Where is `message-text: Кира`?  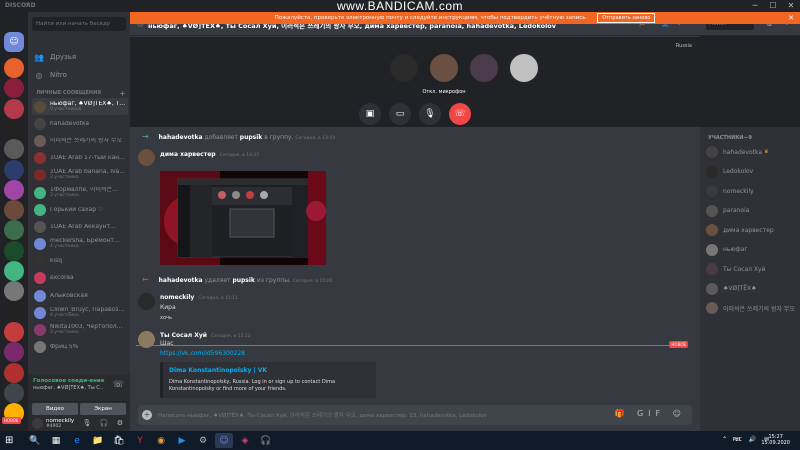
message-text: Кира is located at coordinates (168, 307).